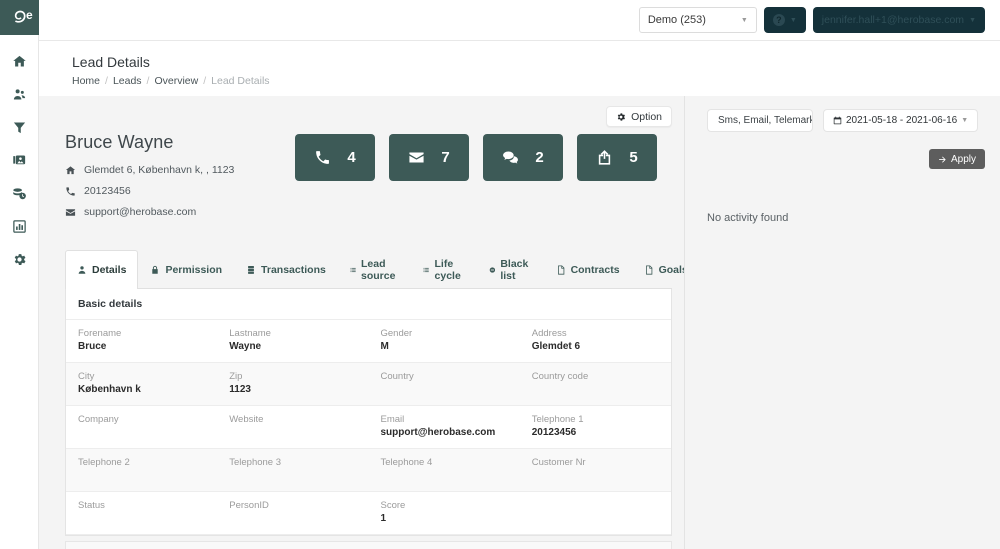  I want to click on activity-empty-message: No activity found, so click(748, 218).